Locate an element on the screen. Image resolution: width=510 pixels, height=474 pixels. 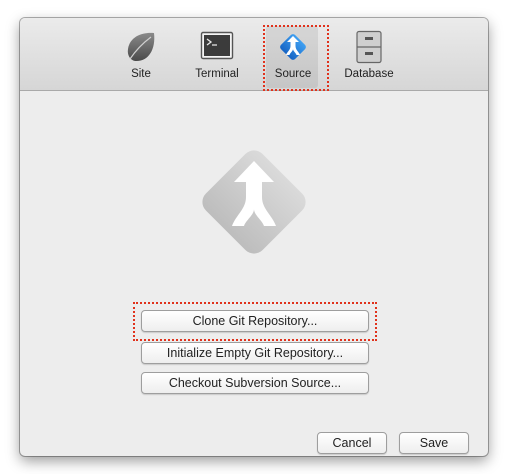
tab-terminal: Terminal is located at coordinates (217, 55).